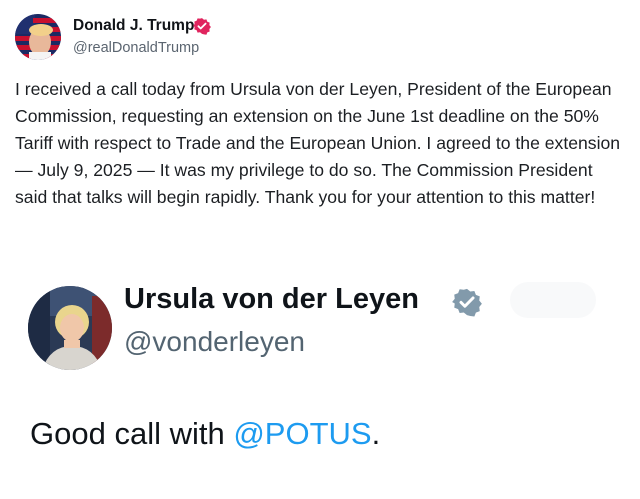 The image size is (640, 499). I want to click on post-text-before: Good call with, so click(132, 433).